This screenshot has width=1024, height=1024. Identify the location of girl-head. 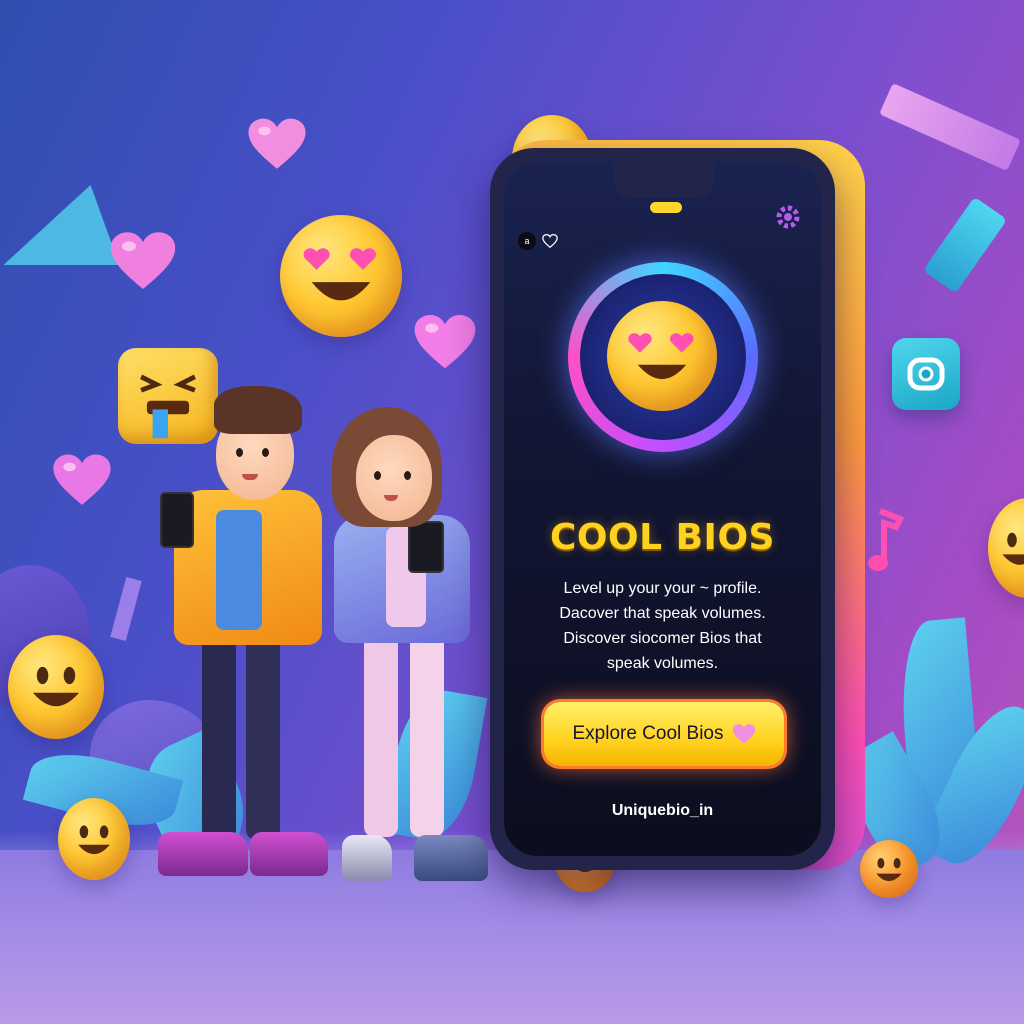
(394, 478).